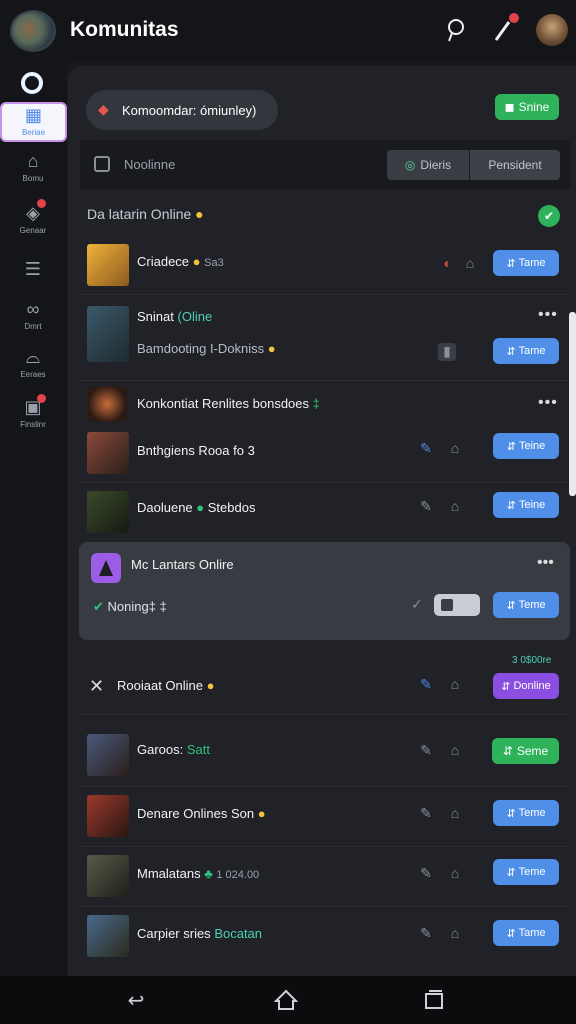 This screenshot has width=576, height=1024. I want to click on item-subtitle: Bamdooting I-Dokniss, so click(201, 348).